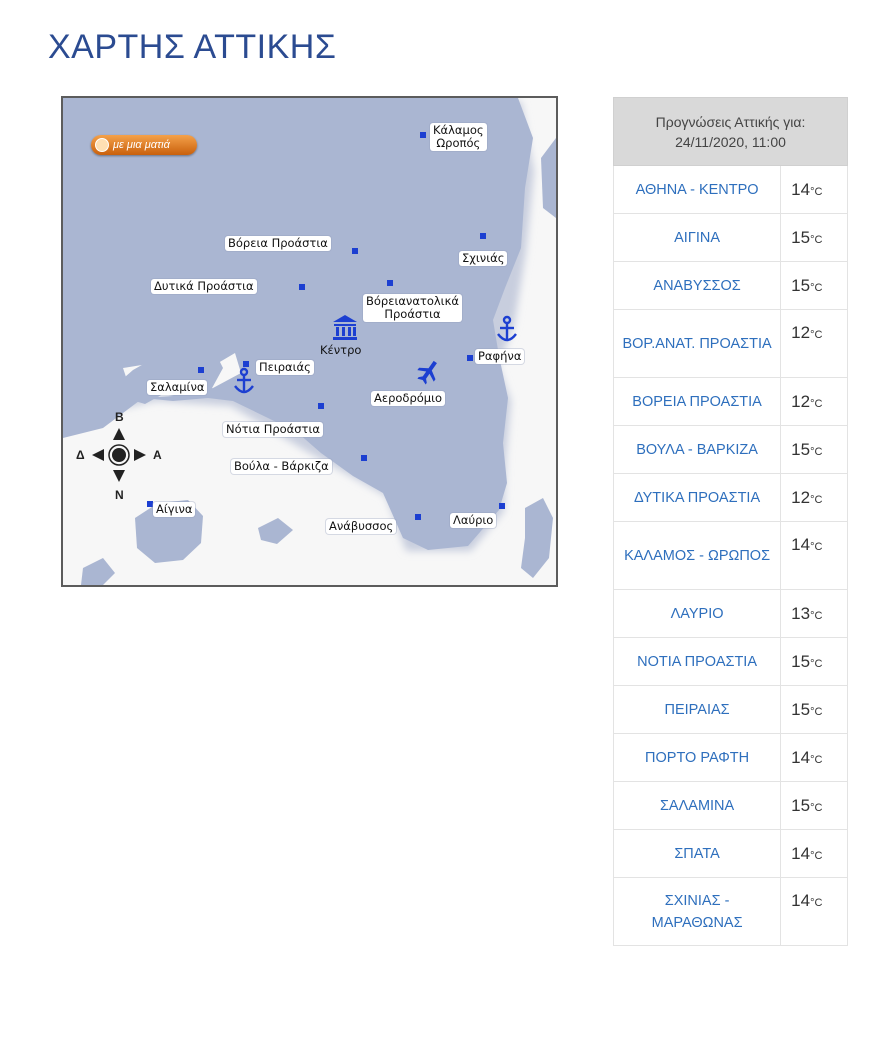 This screenshot has height=1051, width=880. Describe the element at coordinates (119, 417) in the screenshot. I see `compass-north-label: Β` at that location.